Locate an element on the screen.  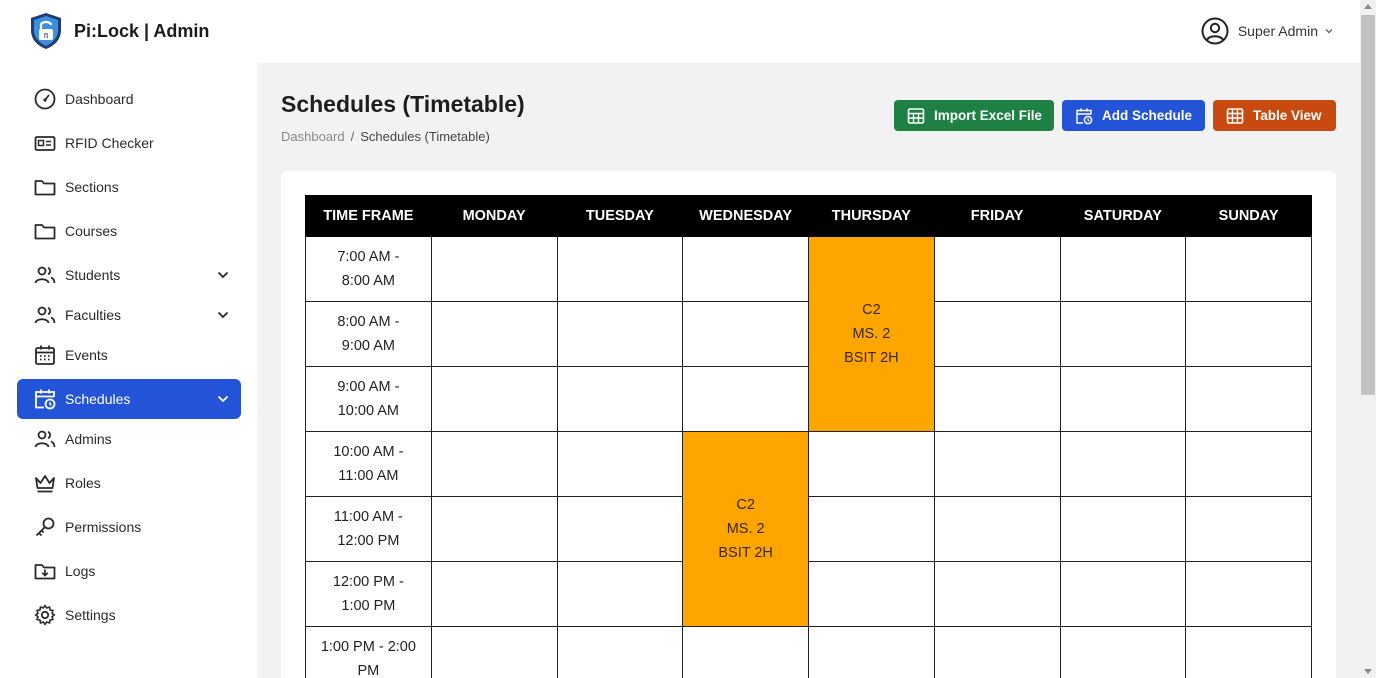
table-row: 1:00 PM - 2:00 PM is located at coordinates (808, 652).